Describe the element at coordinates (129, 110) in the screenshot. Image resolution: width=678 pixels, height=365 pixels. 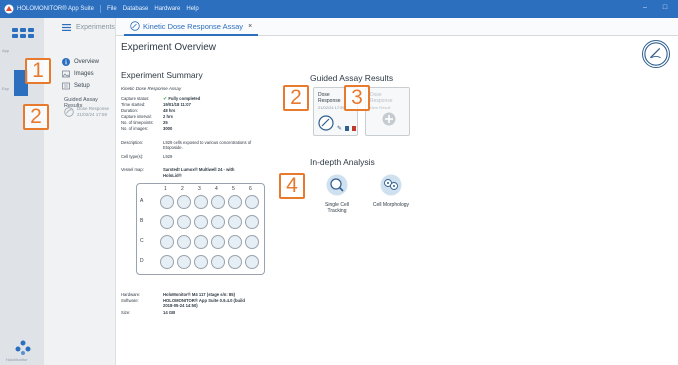
I see `summary-key: Duration:` at that location.